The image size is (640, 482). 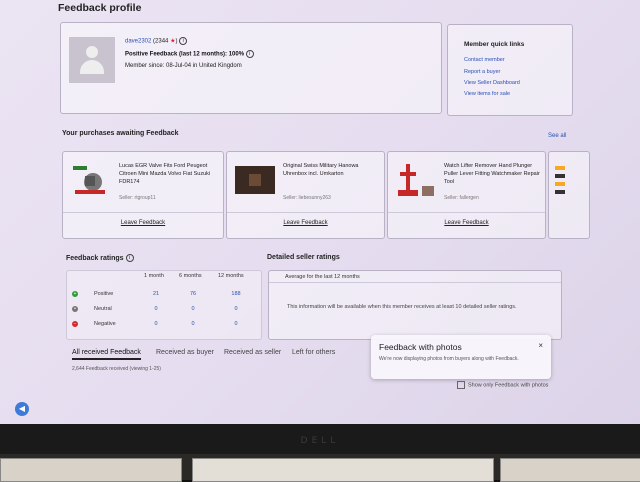 What do you see at coordinates (154, 276) in the screenshot?
I see `col-1-month: 1 month` at bounding box center [154, 276].